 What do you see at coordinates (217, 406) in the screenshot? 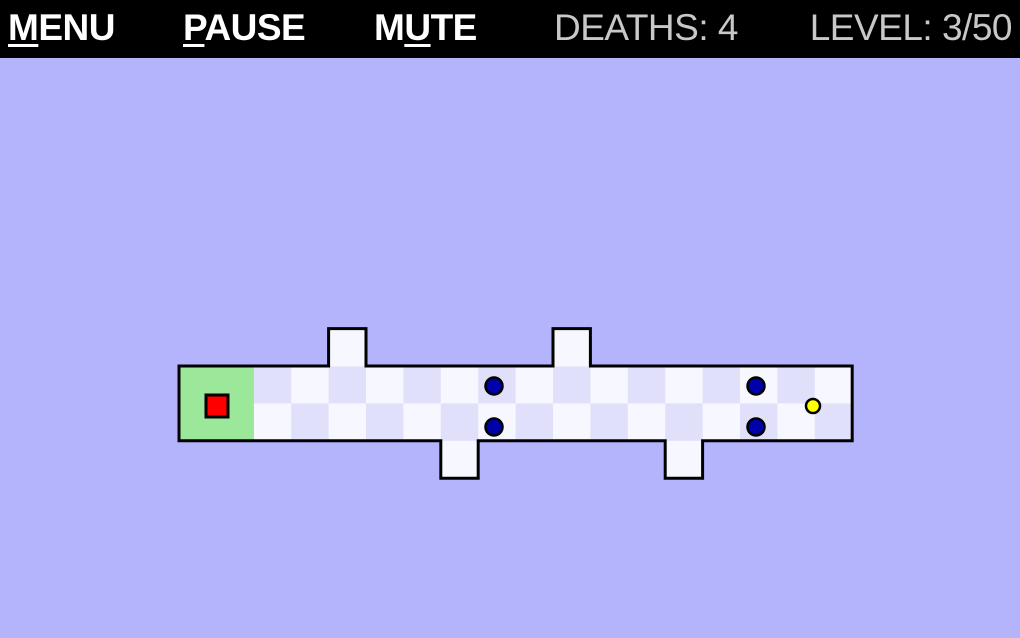
I see `player-square` at bounding box center [217, 406].